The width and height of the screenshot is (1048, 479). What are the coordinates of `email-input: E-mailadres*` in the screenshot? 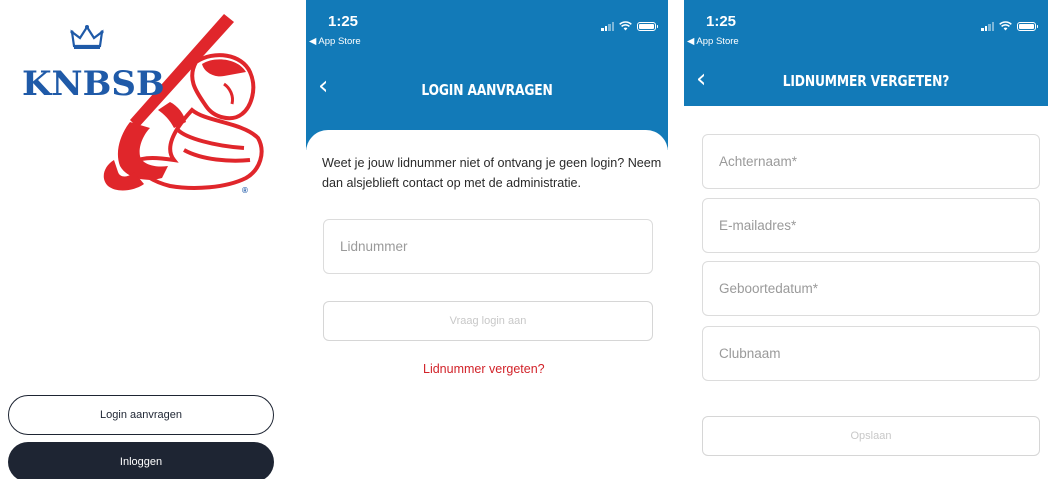 It's located at (871, 225).